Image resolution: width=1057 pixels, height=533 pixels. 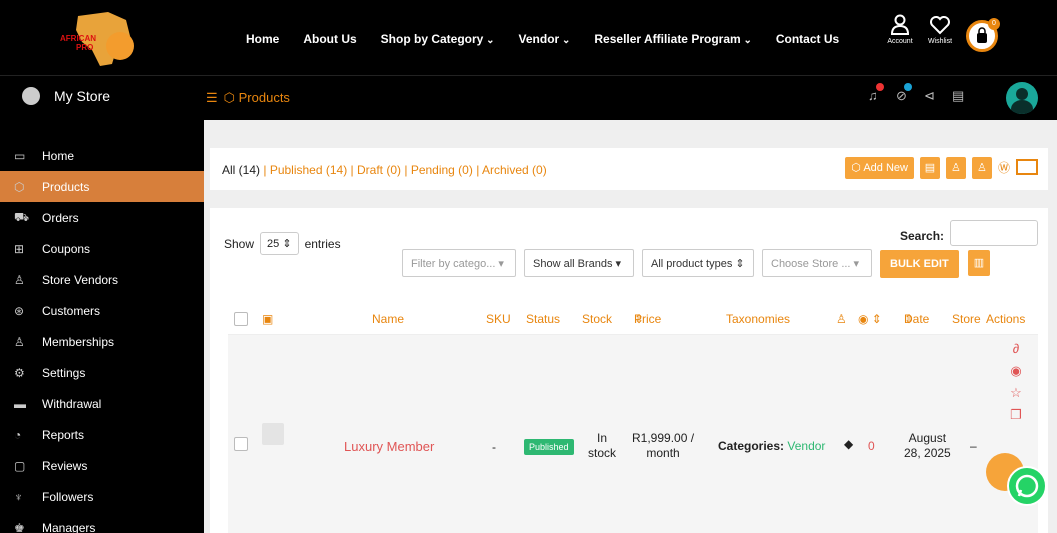 I want to click on add-new-button: ⬡ Add New, so click(x=879, y=168).